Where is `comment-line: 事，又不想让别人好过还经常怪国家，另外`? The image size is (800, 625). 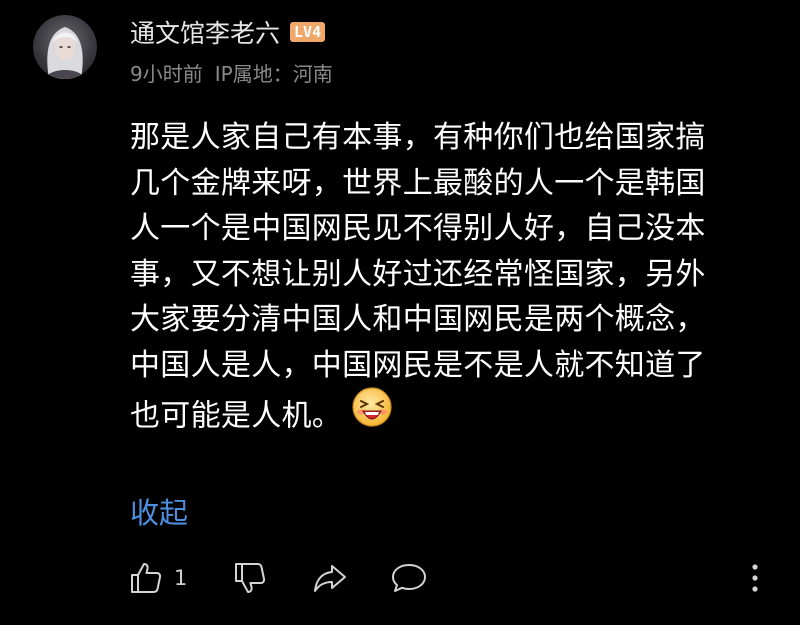
comment-line: 事，又不想让别人好过还经常怪国家，另外 is located at coordinates (418, 274).